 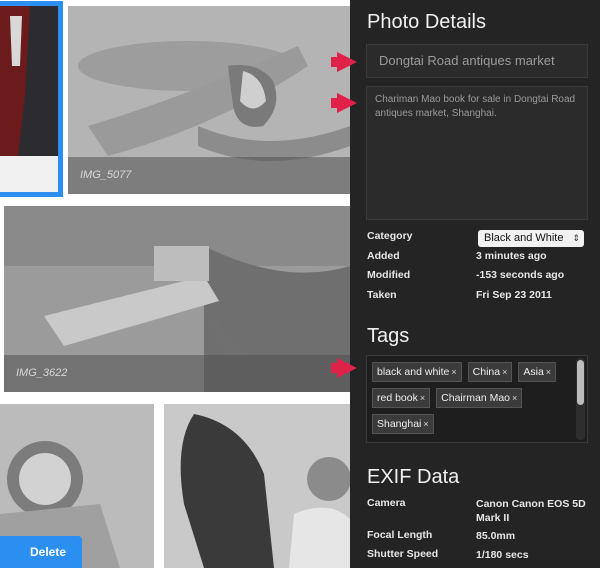 I want to click on tag-chip: Asia ×, so click(x=537, y=372).